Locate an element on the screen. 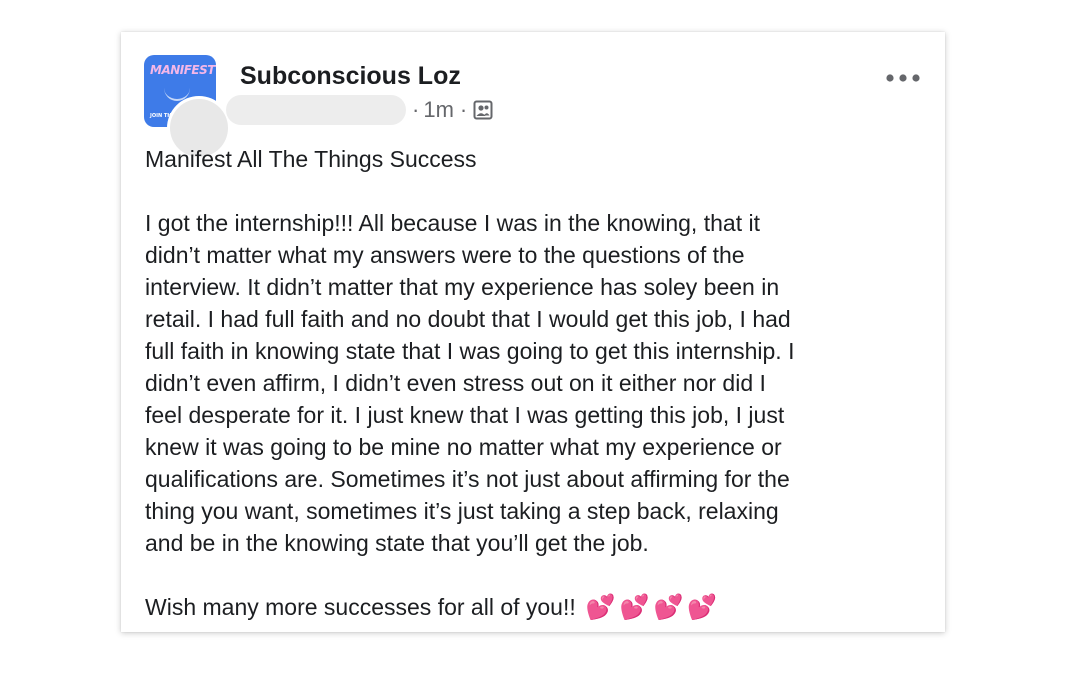  author-name: Subconscious Loz is located at coordinates (350, 76).